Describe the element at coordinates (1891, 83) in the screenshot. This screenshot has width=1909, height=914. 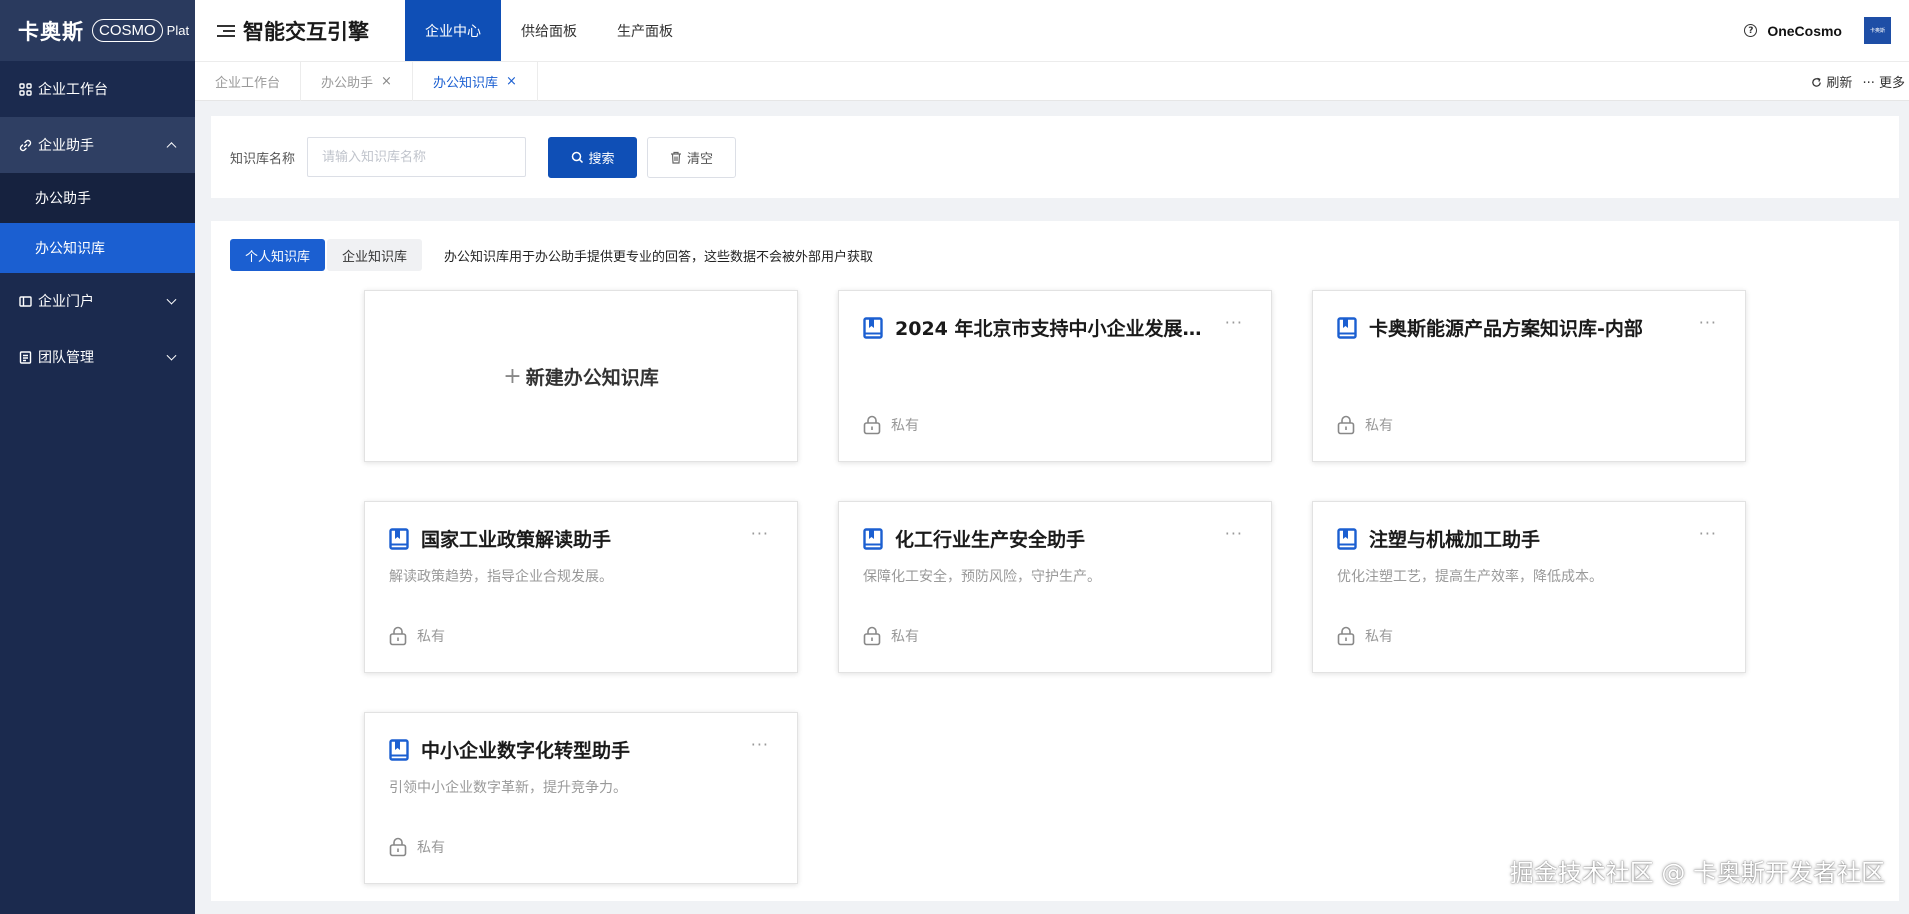
I see `more-label: 更多` at that location.